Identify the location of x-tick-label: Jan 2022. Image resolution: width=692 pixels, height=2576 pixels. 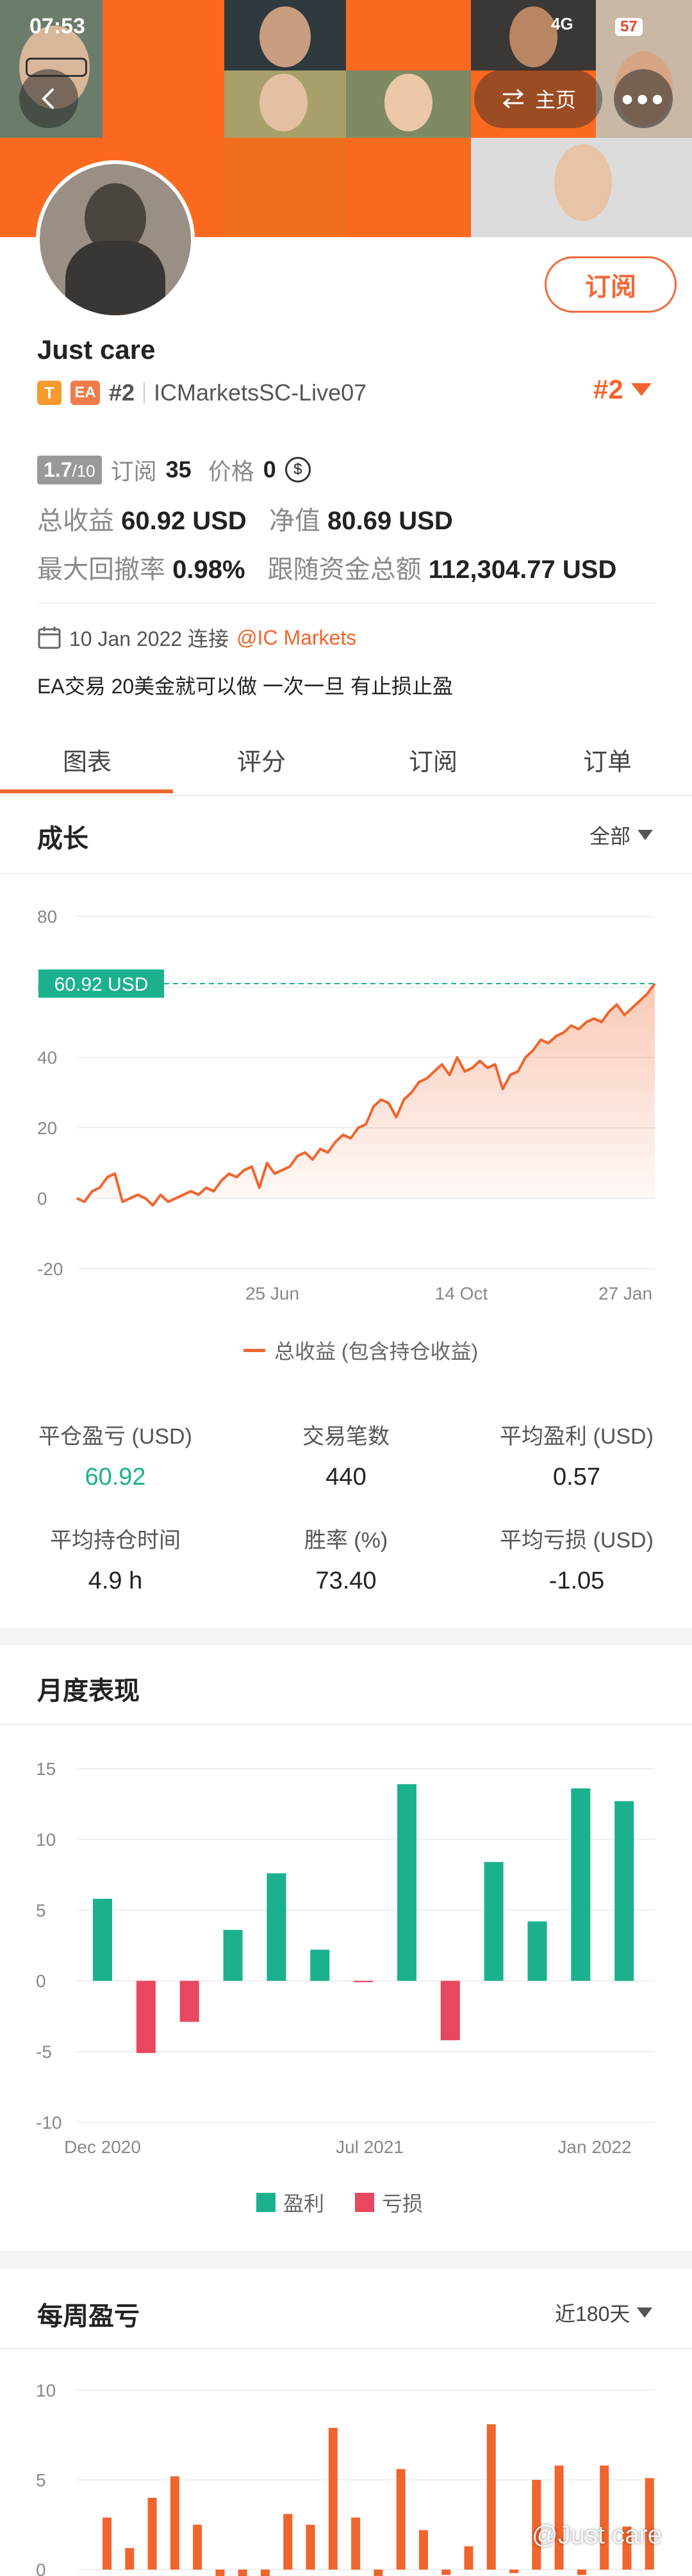
(594, 2147).